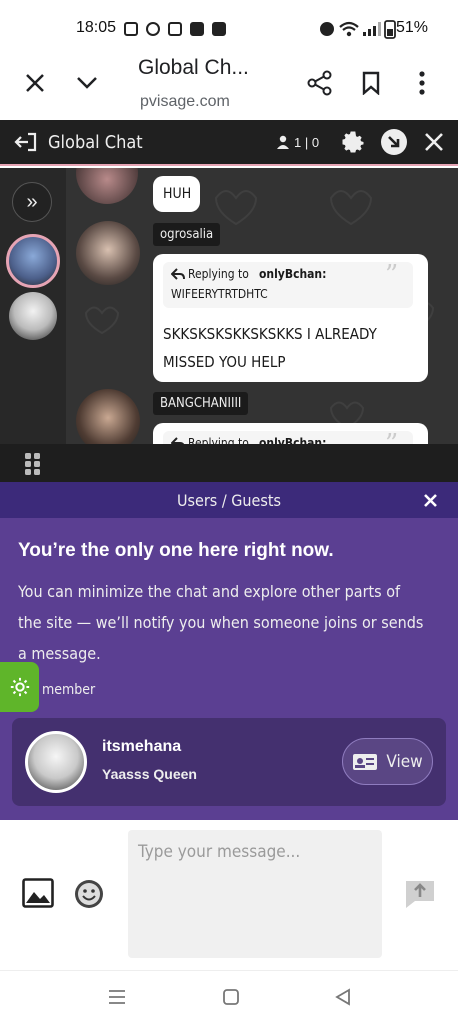 This screenshot has width=458, height=1024. I want to click on youtube-icon, so click(197, 29).